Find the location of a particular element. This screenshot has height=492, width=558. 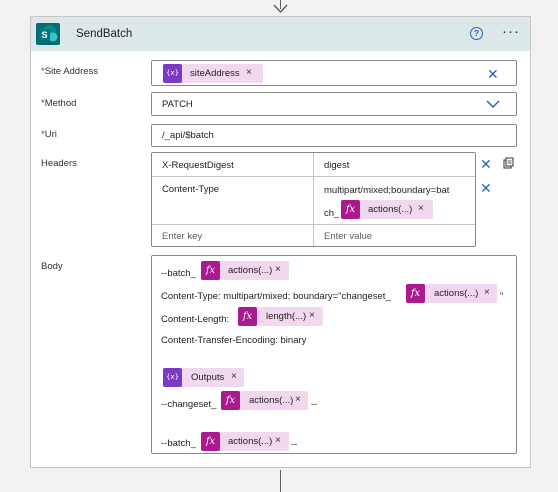

more-options-icon: ··· is located at coordinates (511, 31).